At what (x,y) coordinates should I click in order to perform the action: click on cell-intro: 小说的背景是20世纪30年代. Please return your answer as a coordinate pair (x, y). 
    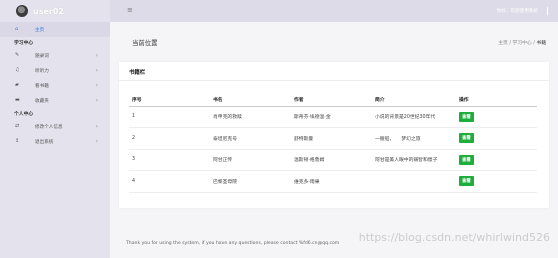
    Looking at the image, I should click on (414, 117).